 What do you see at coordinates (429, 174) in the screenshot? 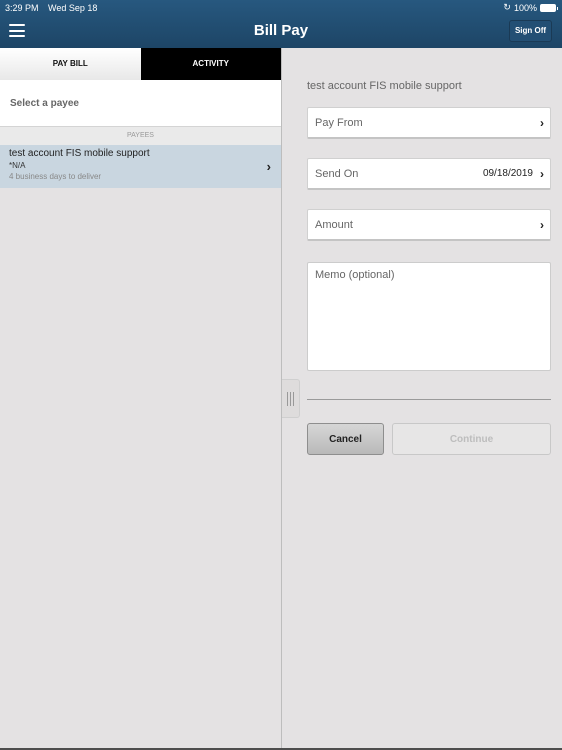
I see `send-on-field: Send On 09/18/2019 ›` at bounding box center [429, 174].